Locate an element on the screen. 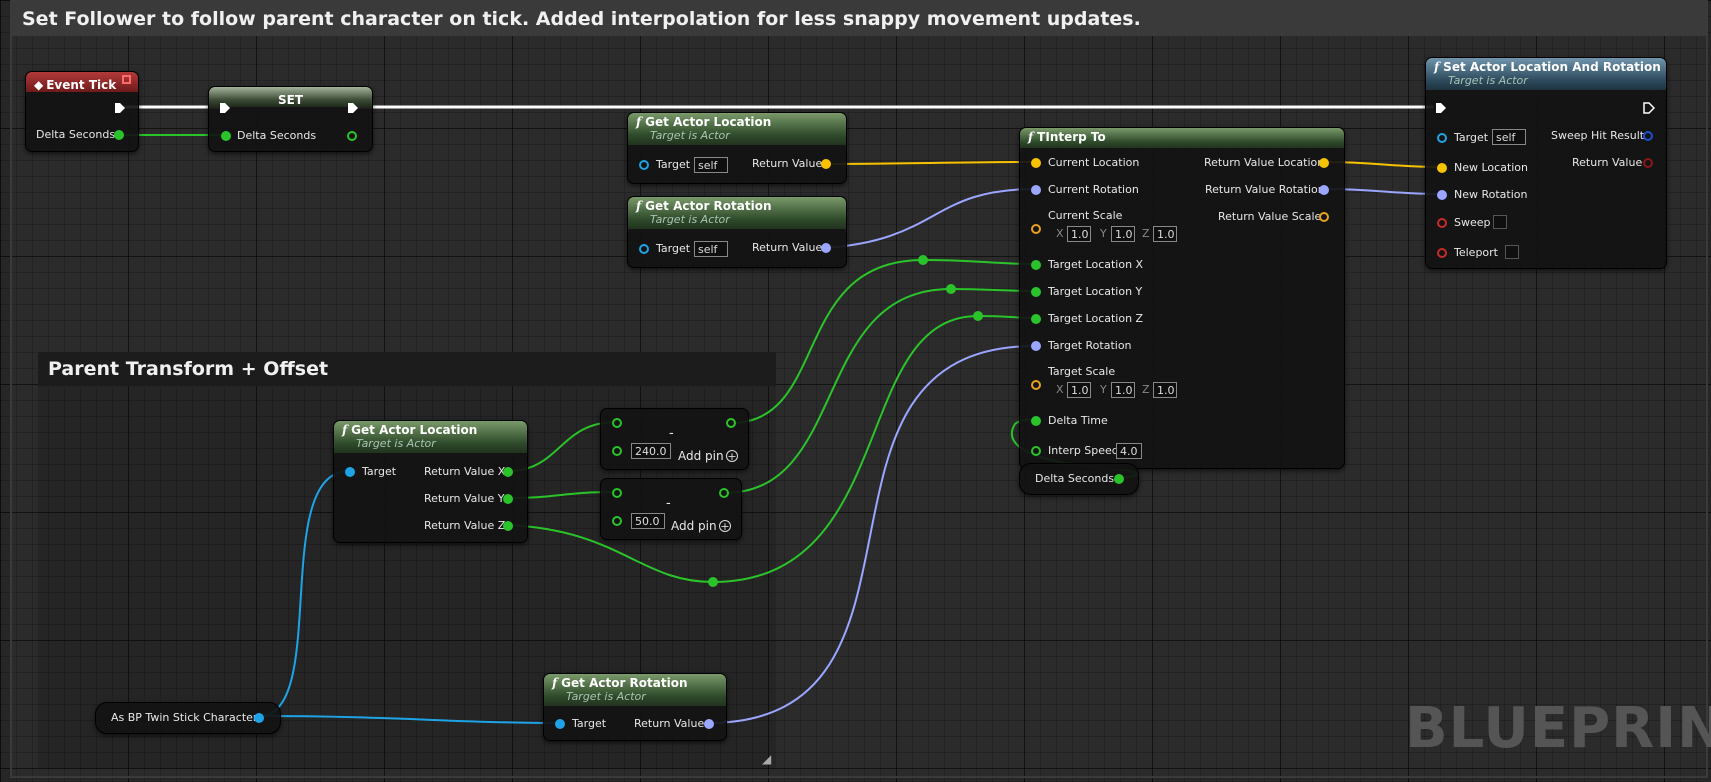  teleport-checkbox is located at coordinates (1512, 252).